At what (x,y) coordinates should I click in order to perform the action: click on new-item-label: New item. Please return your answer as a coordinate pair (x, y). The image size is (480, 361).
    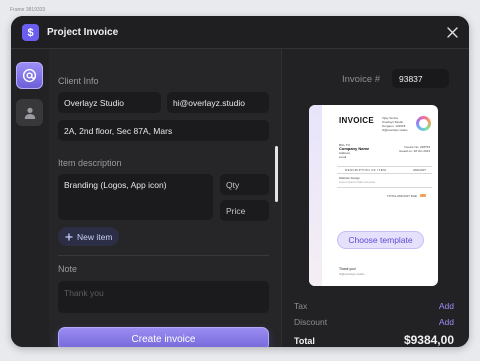
    Looking at the image, I should click on (95, 236).